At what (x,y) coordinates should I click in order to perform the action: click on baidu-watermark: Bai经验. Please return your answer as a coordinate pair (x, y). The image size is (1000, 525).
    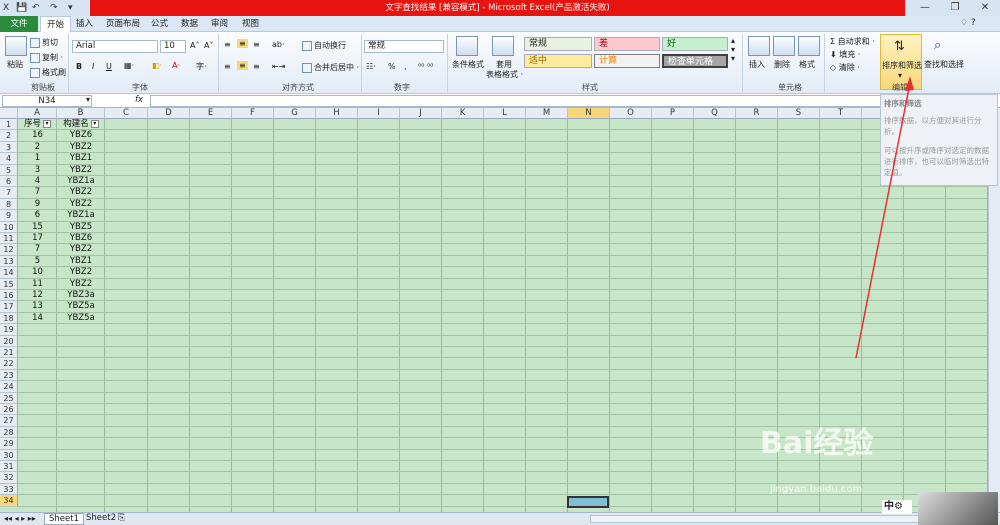
    Looking at the image, I should click on (817, 443).